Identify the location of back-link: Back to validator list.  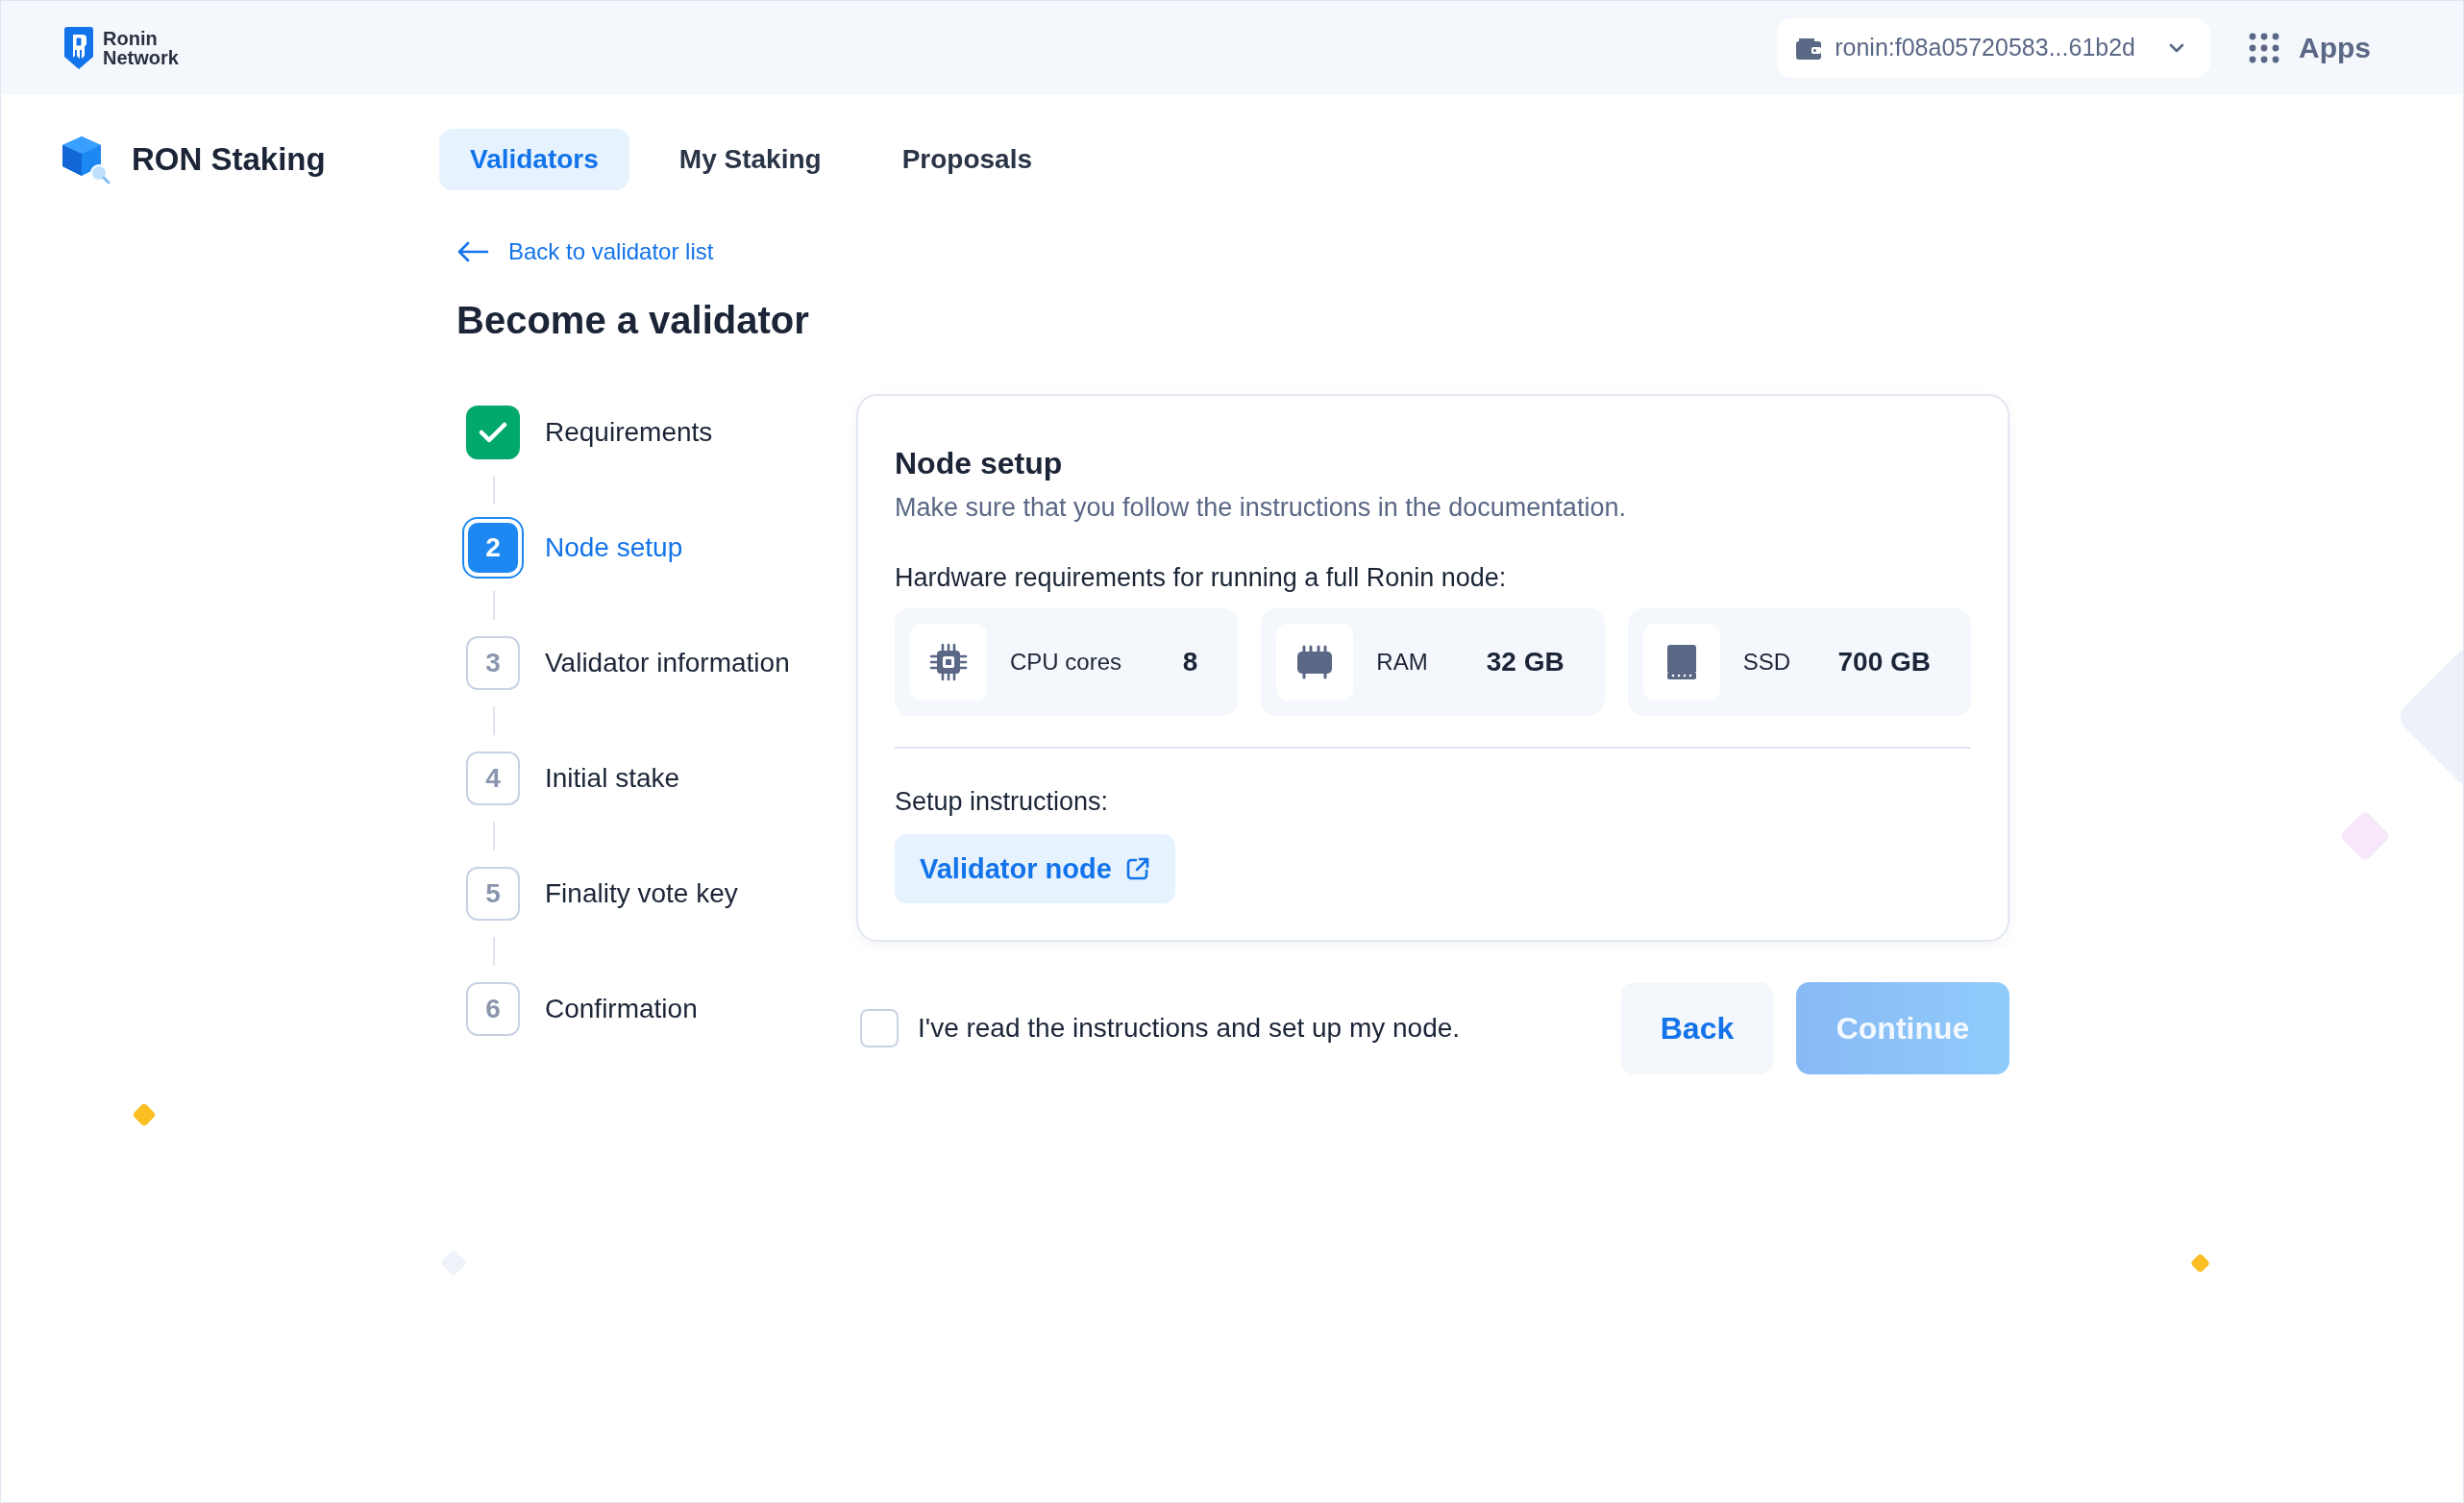
(585, 252).